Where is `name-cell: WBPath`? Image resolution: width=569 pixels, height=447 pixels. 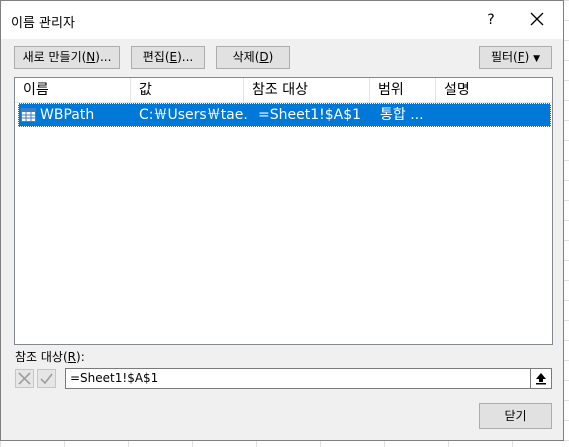 name-cell: WBPath is located at coordinates (67, 115).